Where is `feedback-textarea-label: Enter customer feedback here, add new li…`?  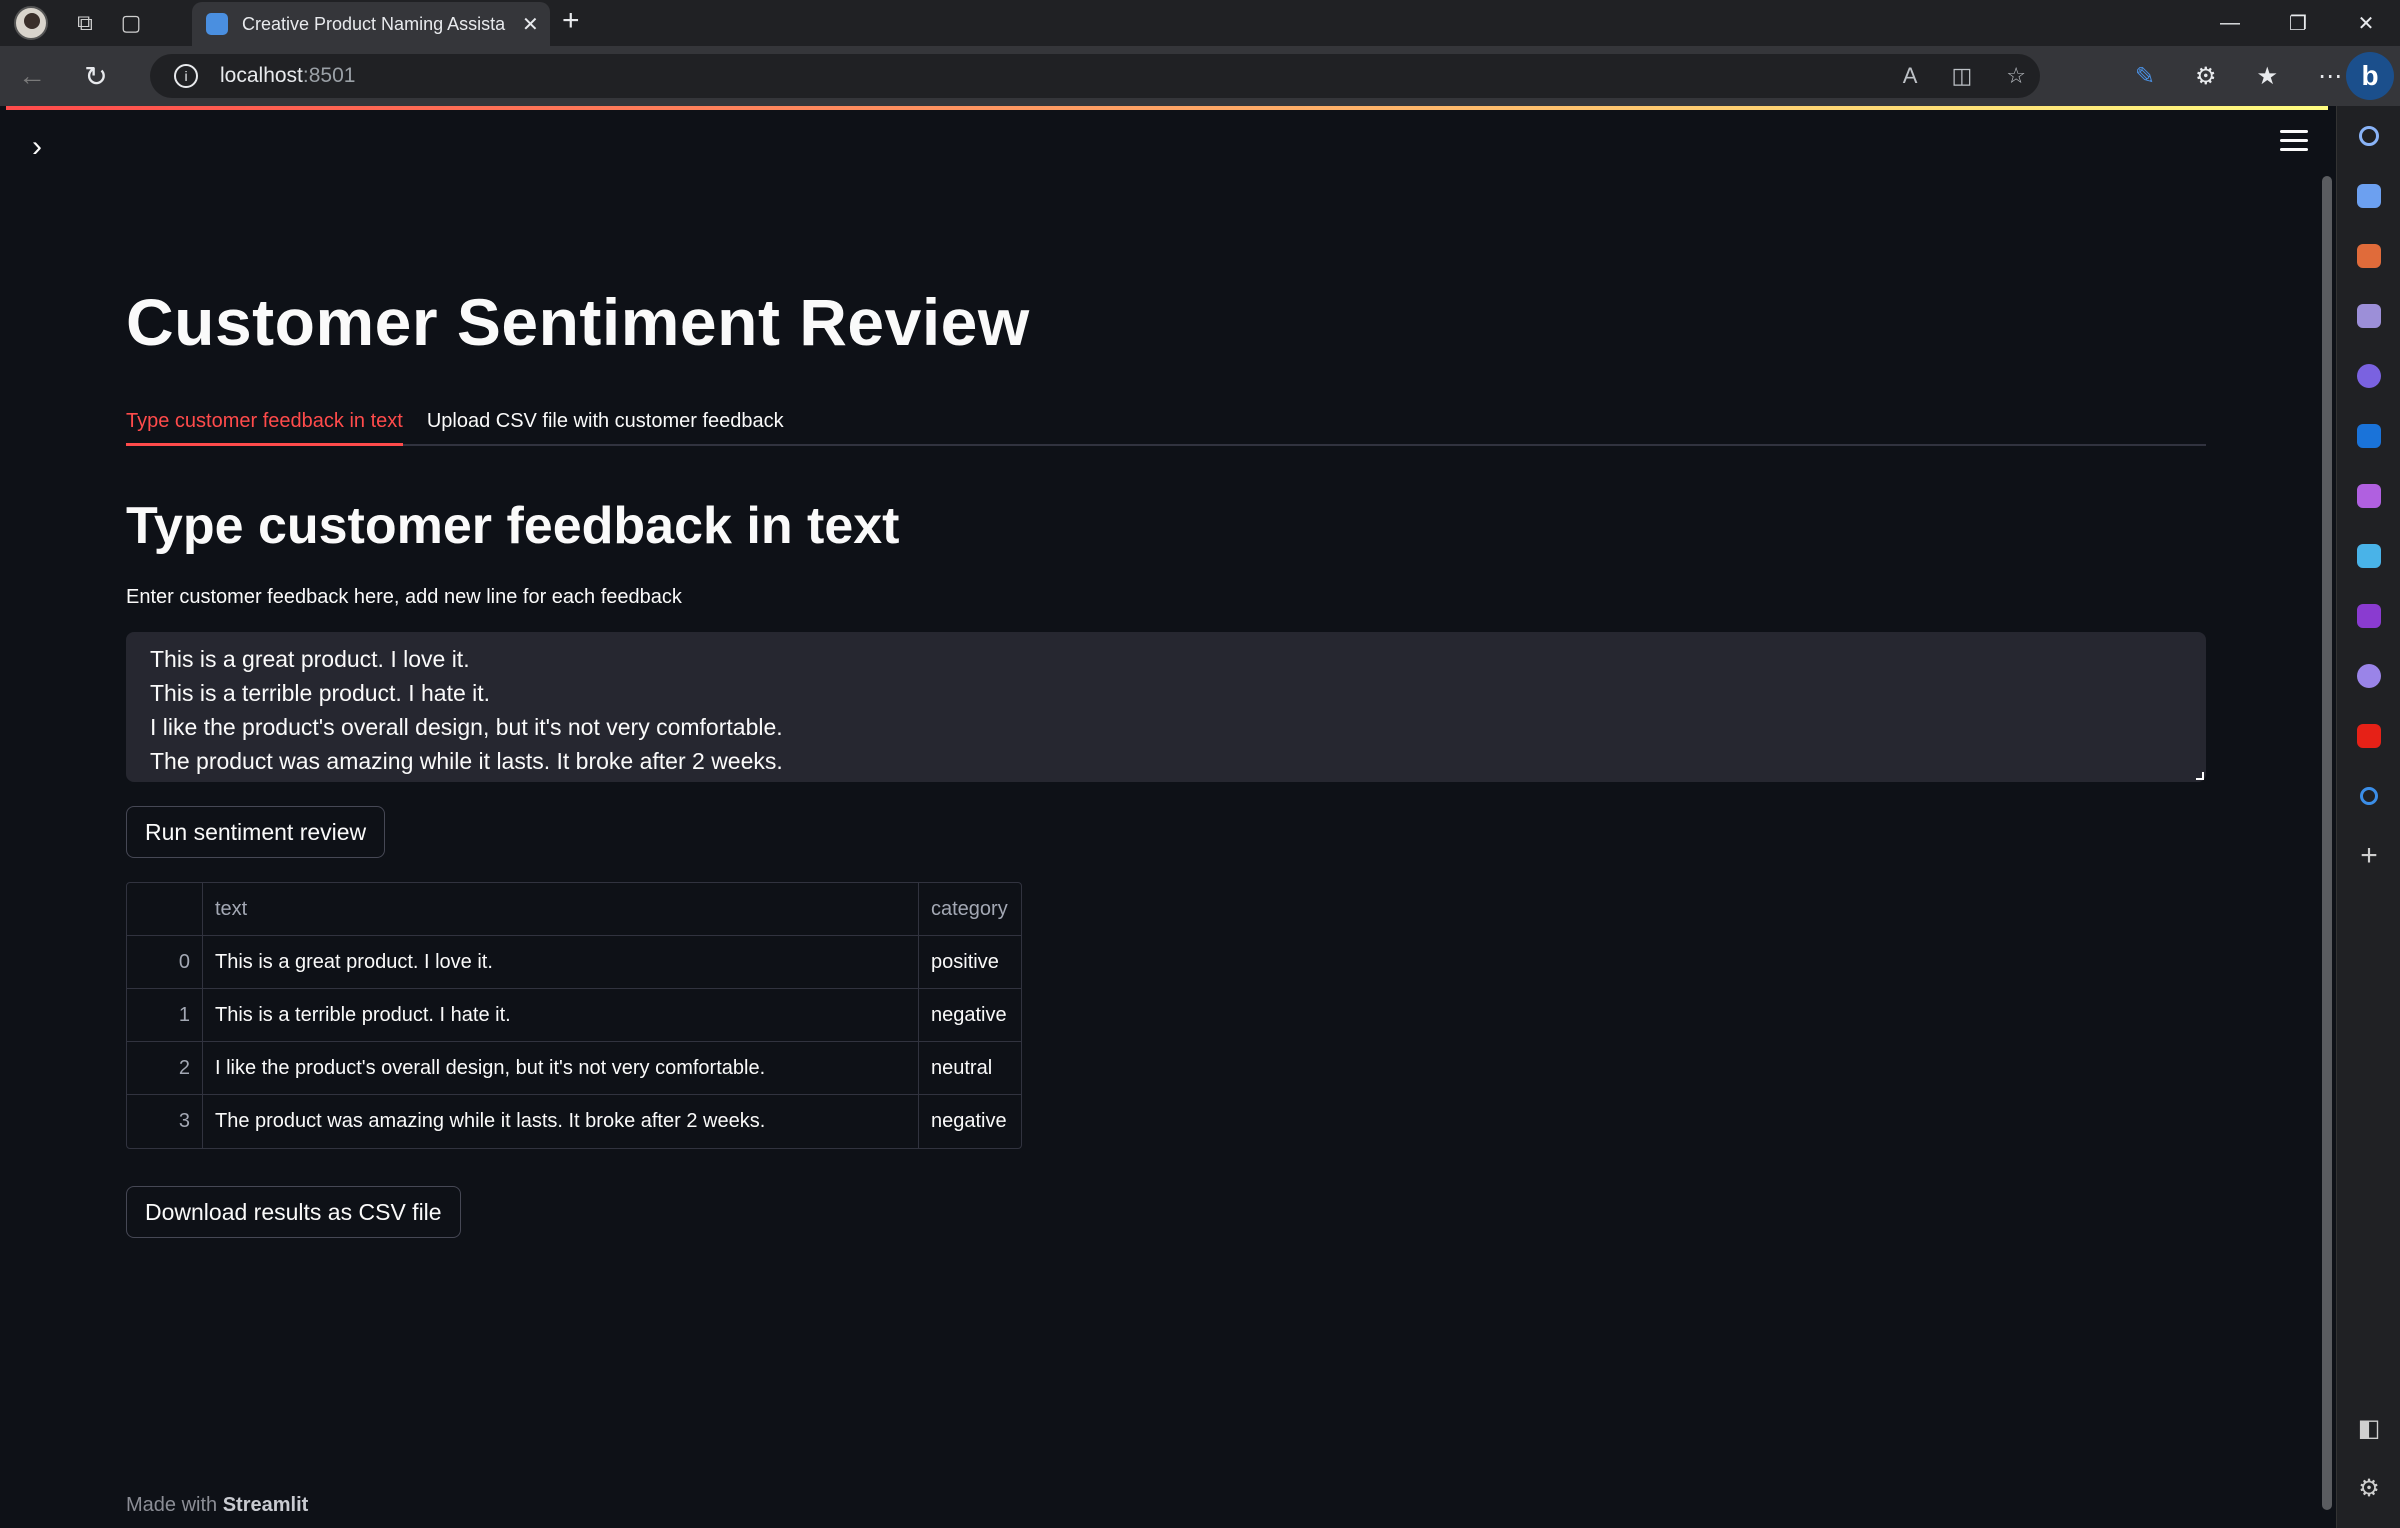 feedback-textarea-label: Enter customer feedback here, add new li… is located at coordinates (404, 597).